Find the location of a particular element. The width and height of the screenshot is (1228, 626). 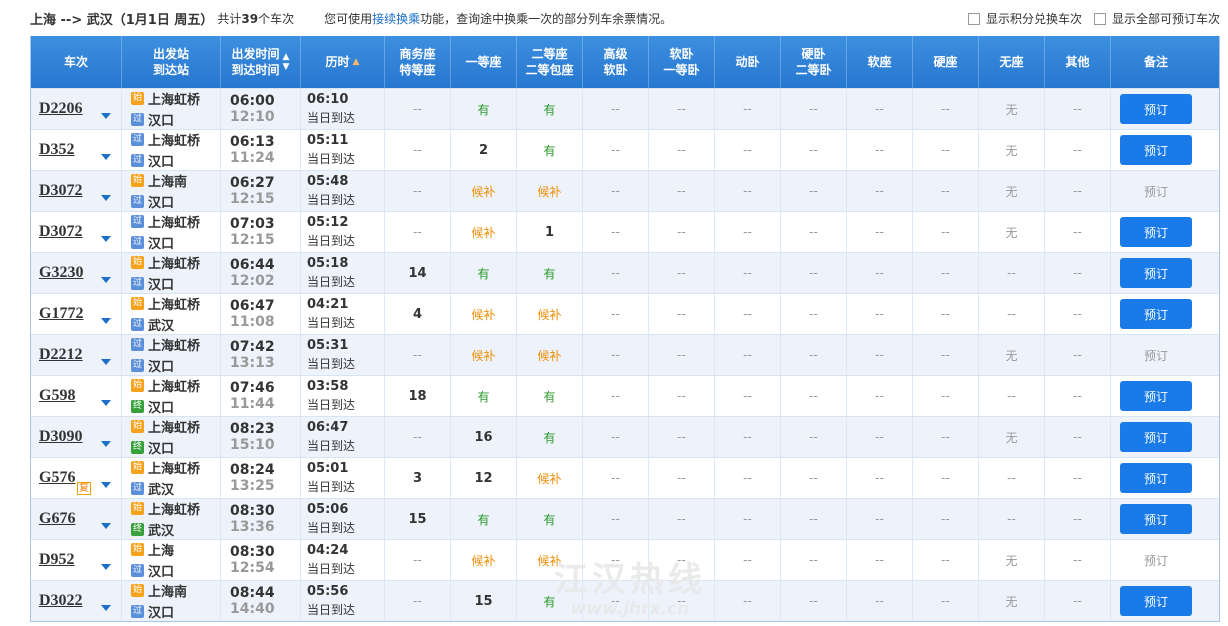

seat-business: 14 is located at coordinates (418, 273).